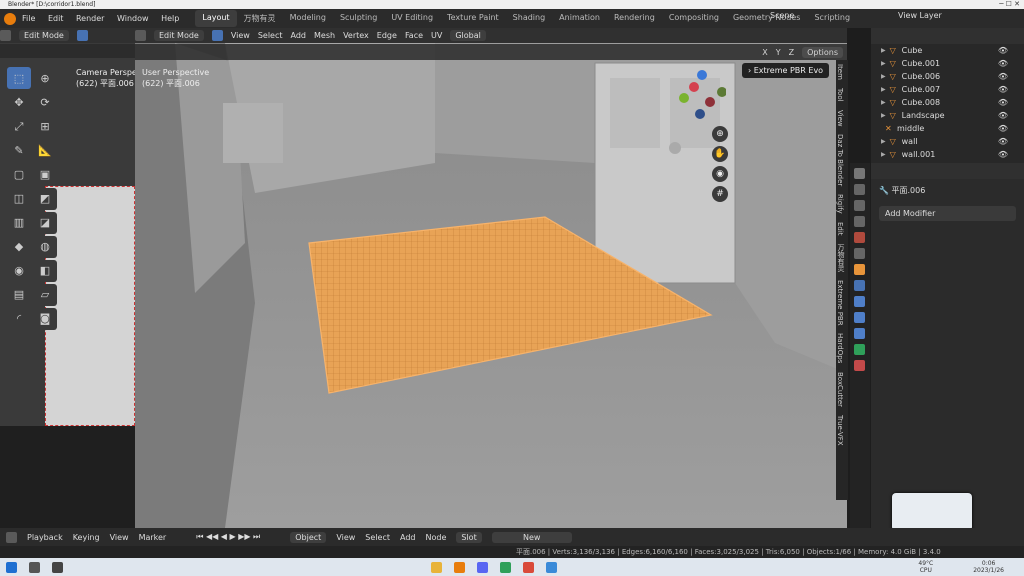 The image size is (1024, 576). What do you see at coordinates (634, 18) in the screenshot?
I see `tab-rendering: Rendering` at bounding box center [634, 18].